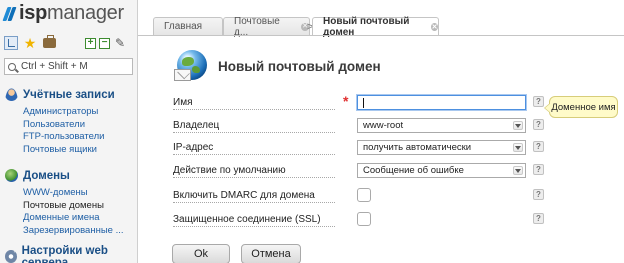  I want to click on menu-group-title: Домены, so click(68, 175).